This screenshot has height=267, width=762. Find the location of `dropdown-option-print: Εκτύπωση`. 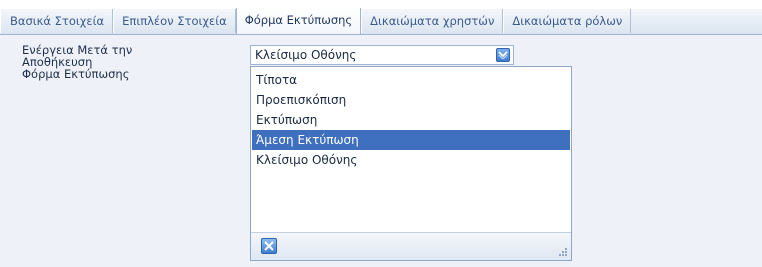

dropdown-option-print: Εκτύπωση is located at coordinates (411, 120).